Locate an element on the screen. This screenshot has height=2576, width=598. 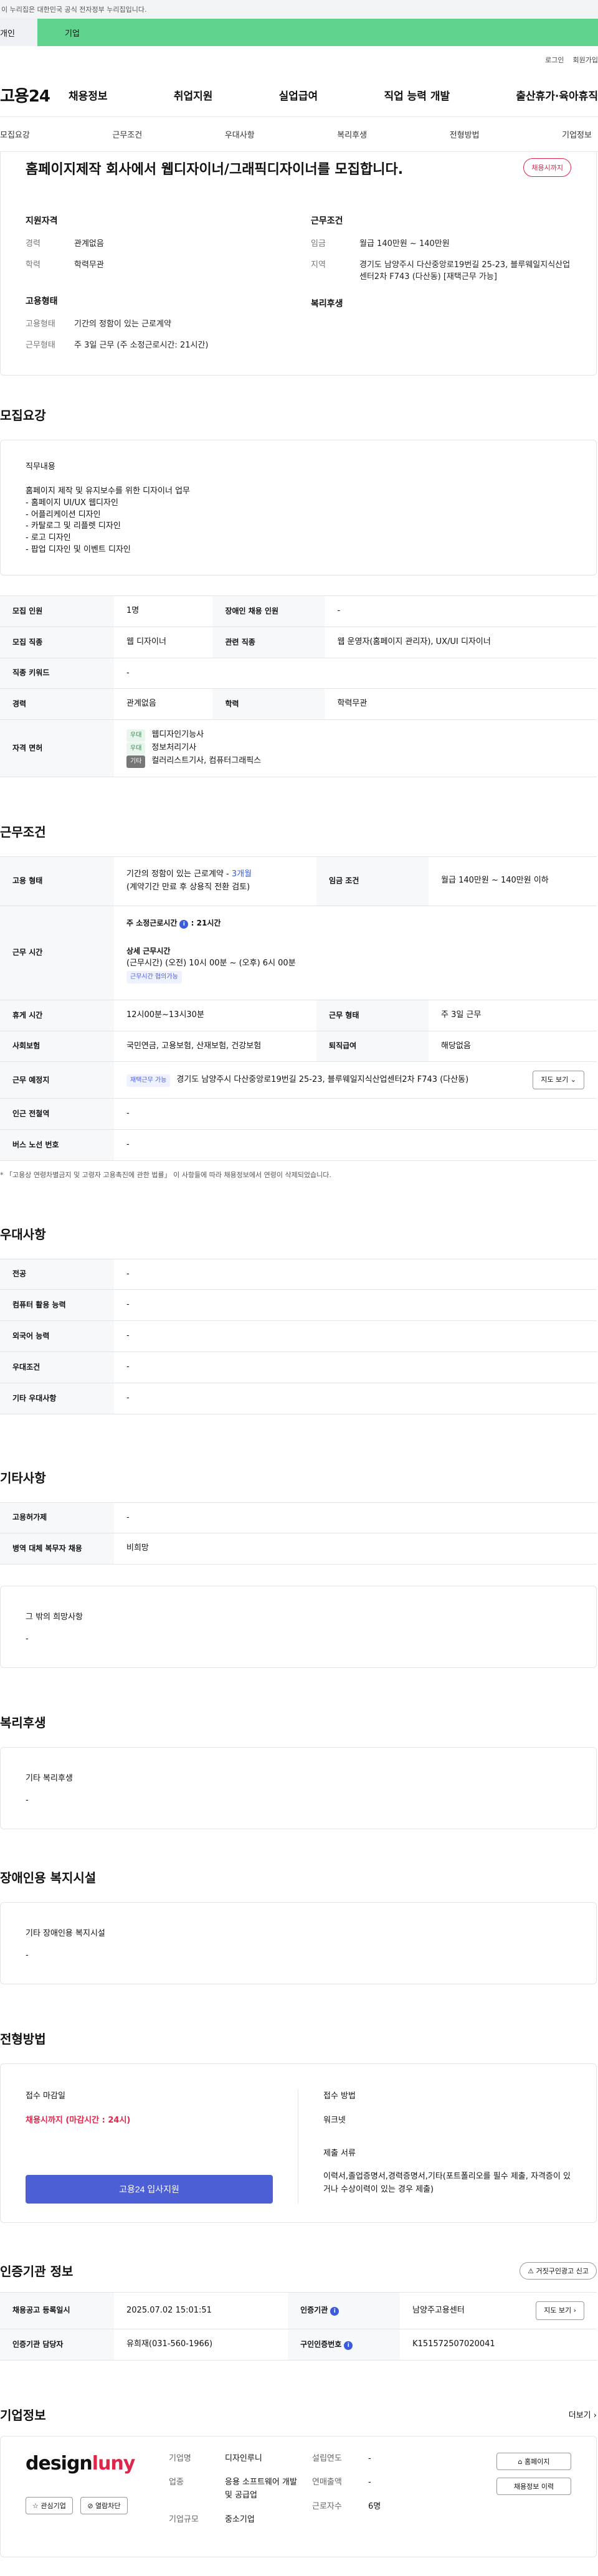
job-title: 홈페이지제작 회사에서 웹디자이너/그래픽디자이너를 모집합니다. is located at coordinates (215, 170).